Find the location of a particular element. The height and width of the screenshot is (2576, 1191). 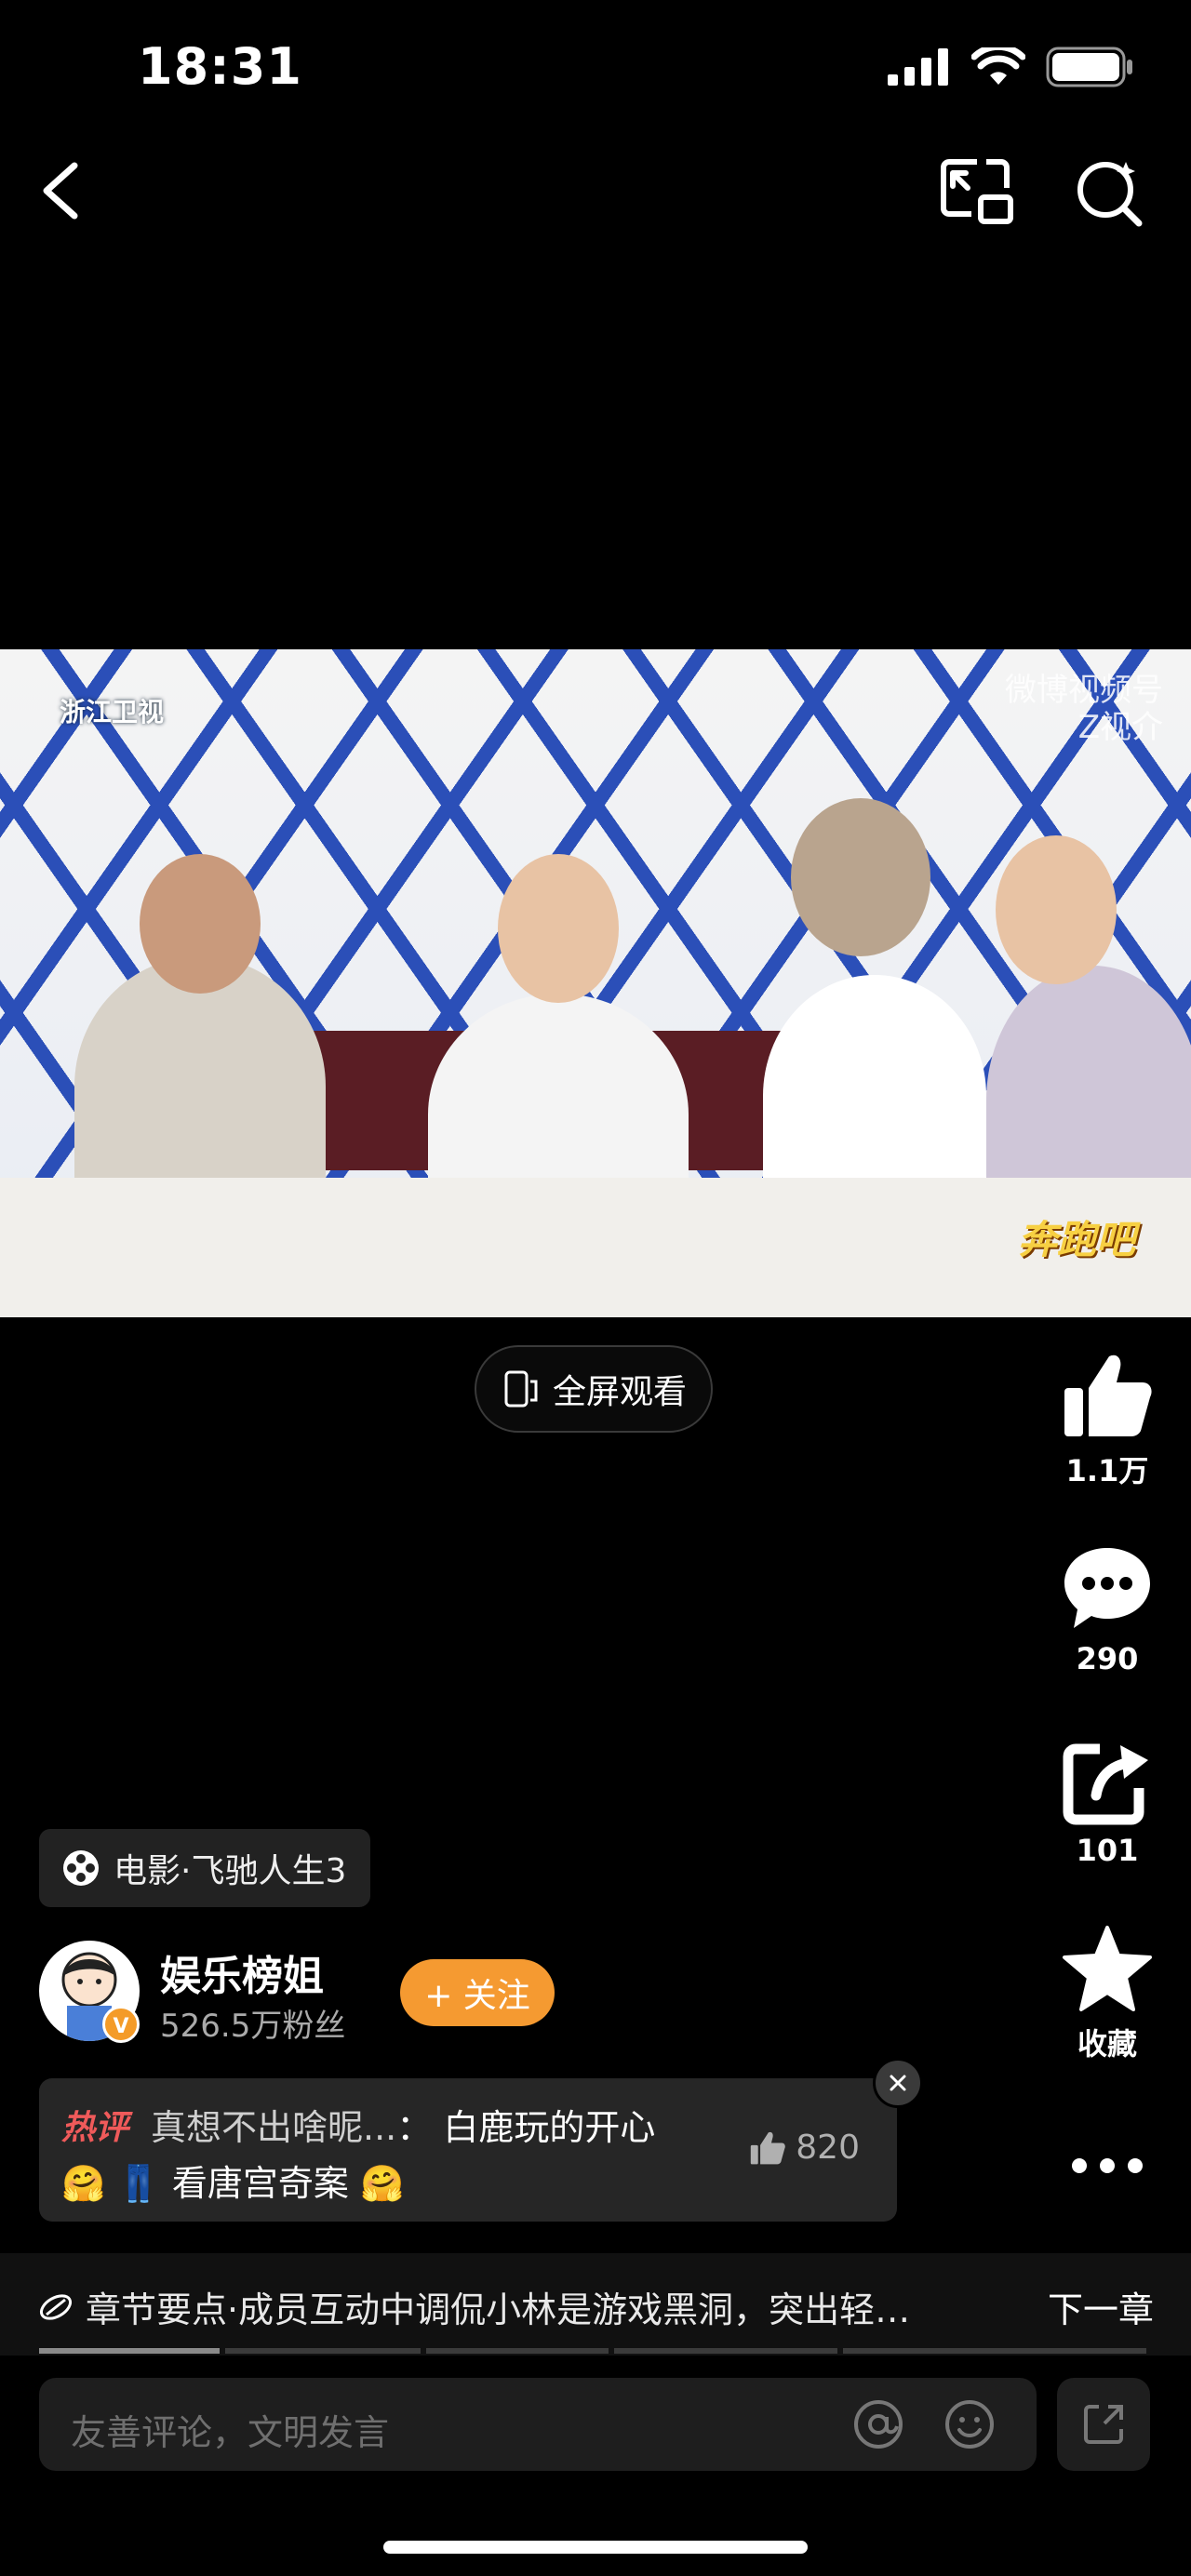

related-movie-chip: 电影·飞驰人生3 is located at coordinates (205, 1868).